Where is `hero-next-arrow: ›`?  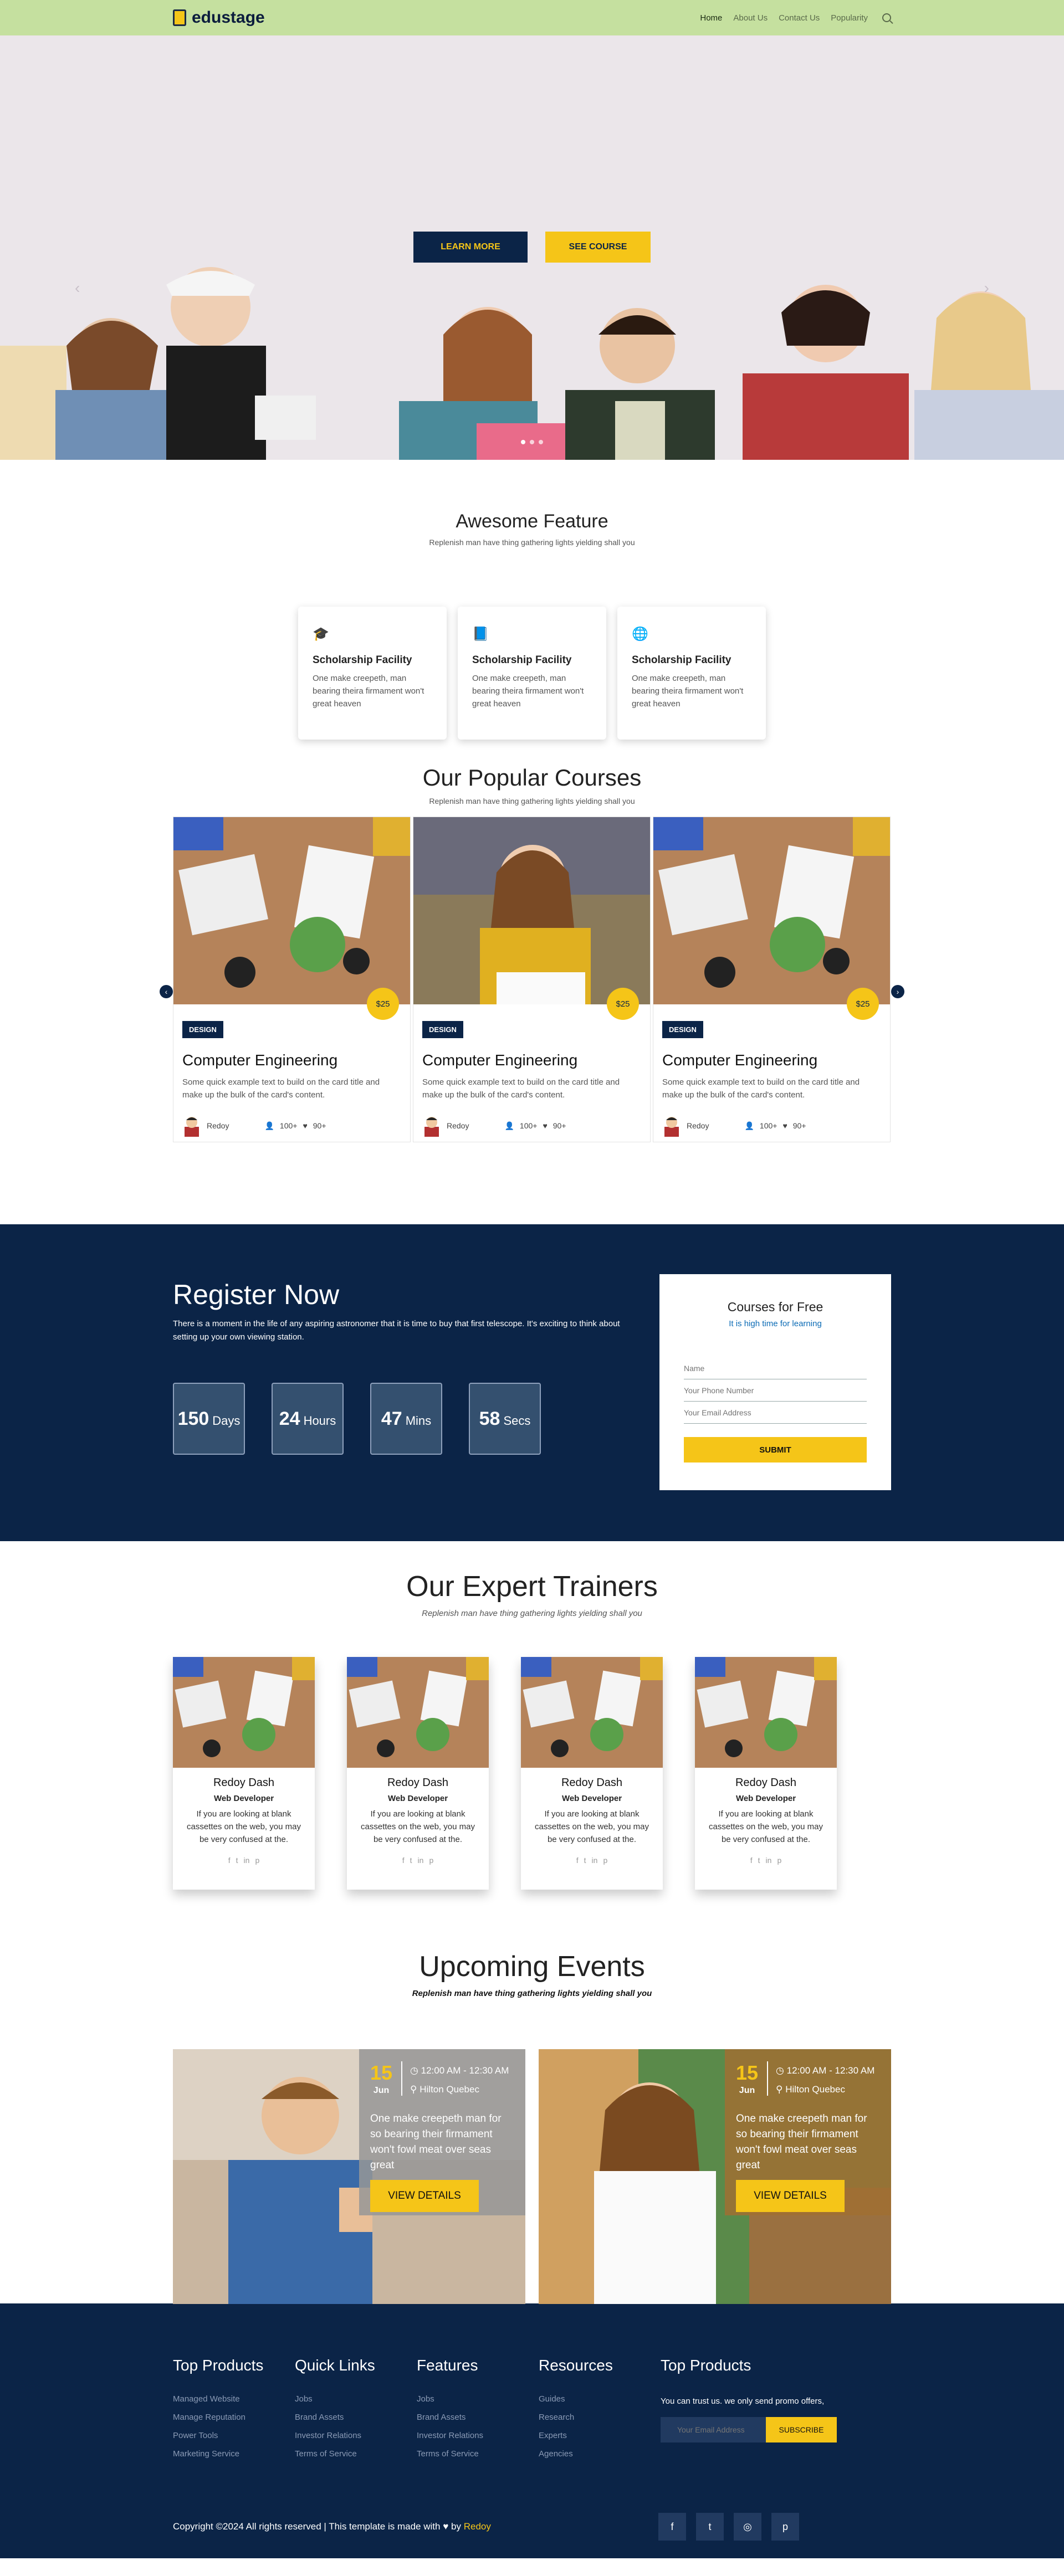 hero-next-arrow: › is located at coordinates (986, 288).